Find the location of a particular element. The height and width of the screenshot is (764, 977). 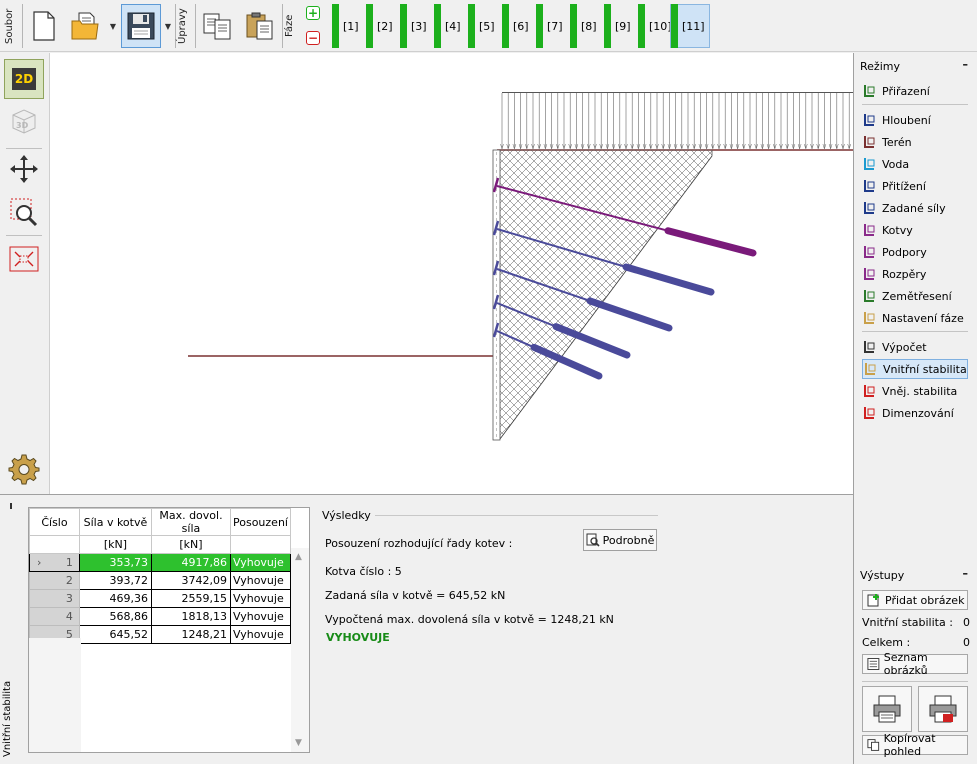

phase-tab-10: [10] is located at coordinates (655, 26).